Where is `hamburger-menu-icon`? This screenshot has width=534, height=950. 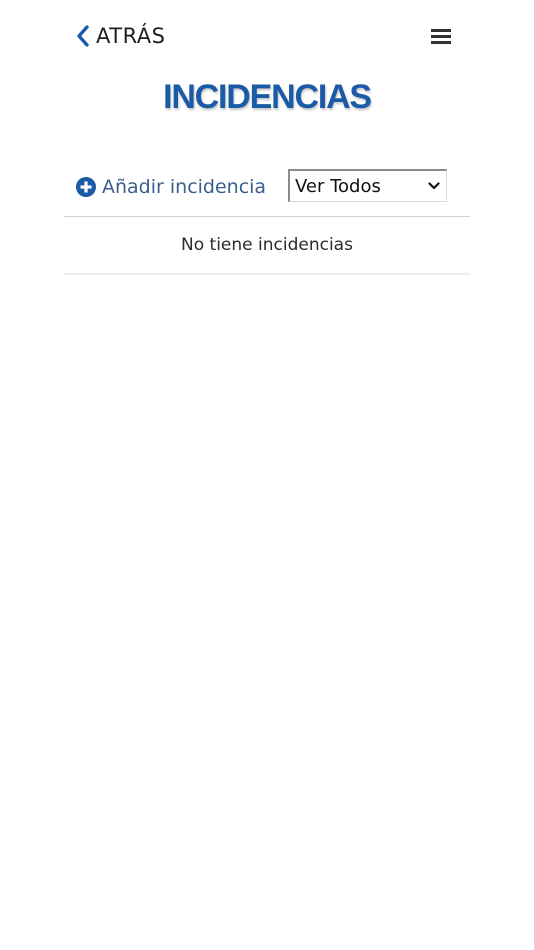
hamburger-menu-icon is located at coordinates (441, 36).